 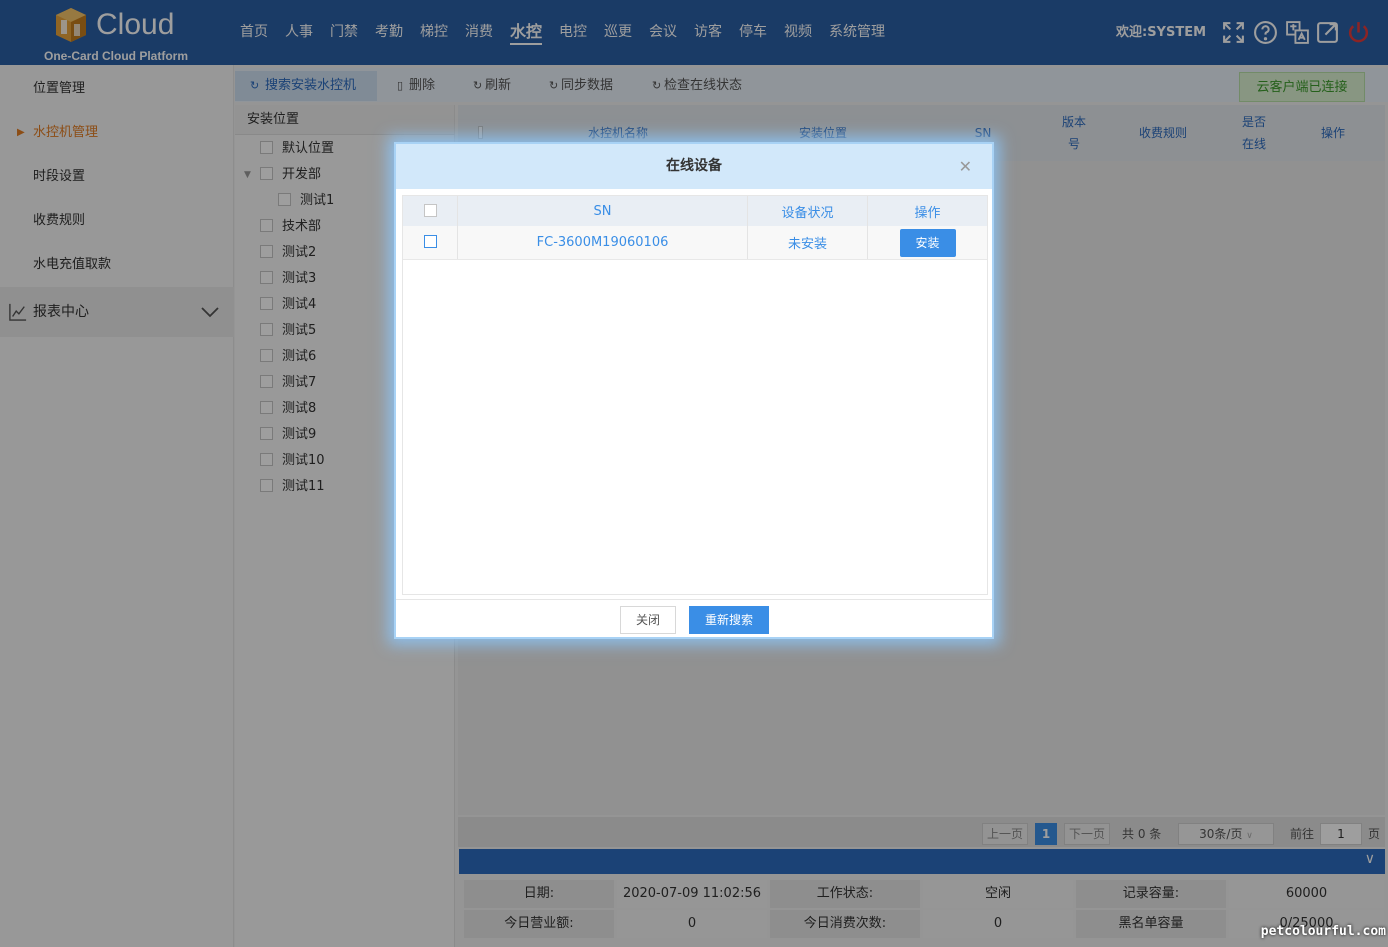 I want to click on device-sn: FC-3600M19060106, so click(x=603, y=242).